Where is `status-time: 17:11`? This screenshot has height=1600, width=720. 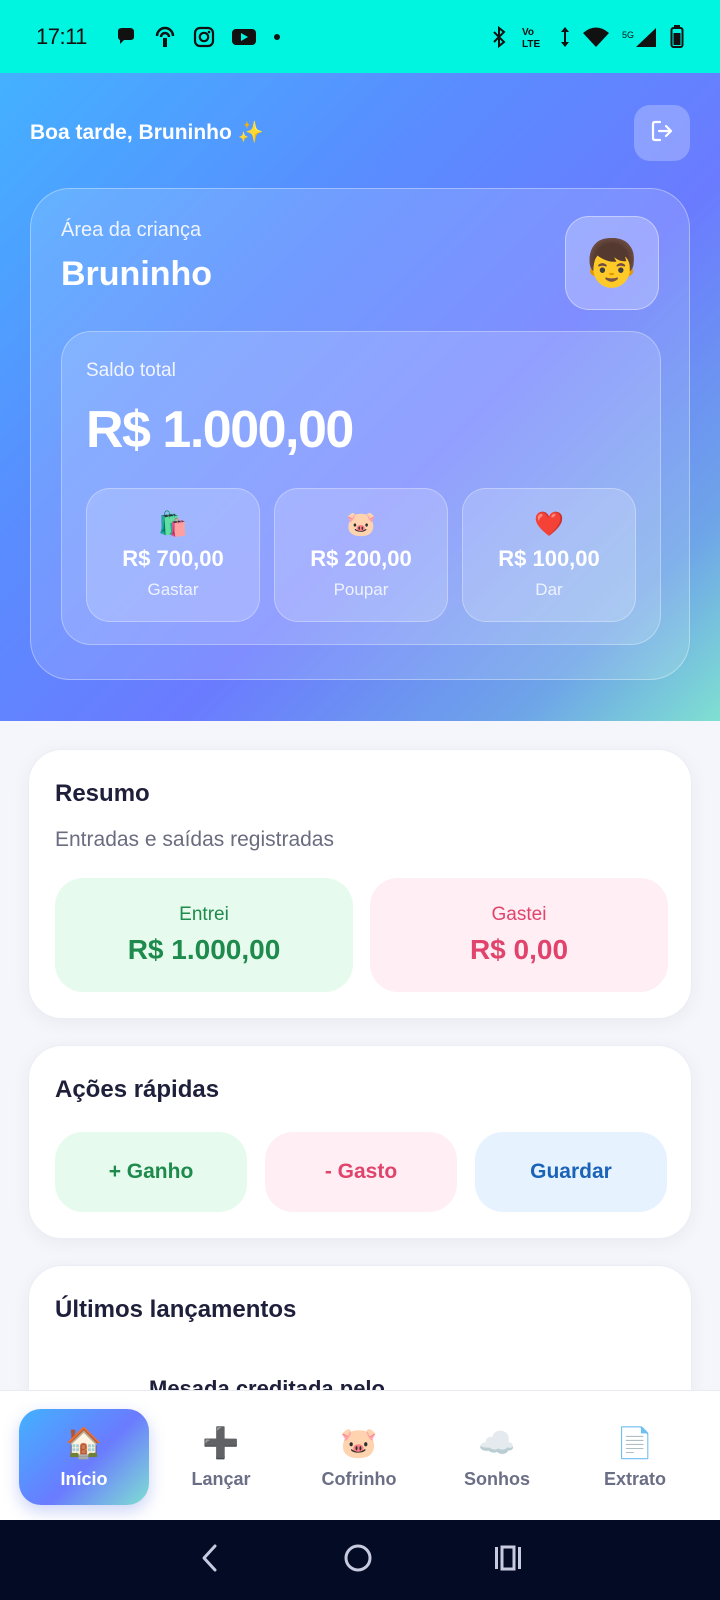 status-time: 17:11 is located at coordinates (61, 36).